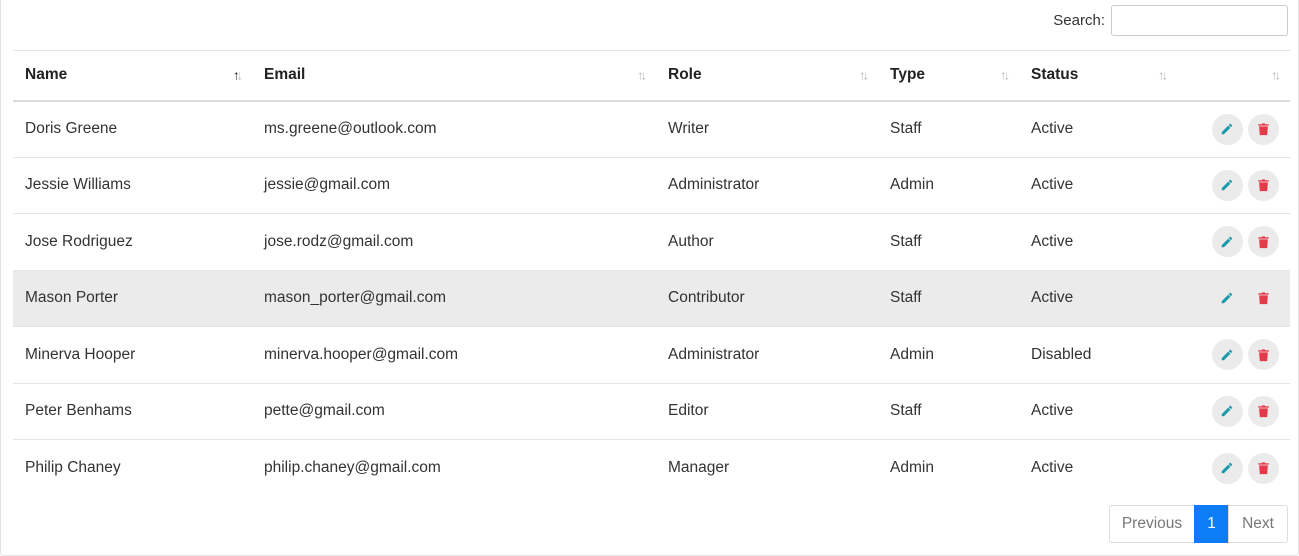 The image size is (1299, 556). Describe the element at coordinates (352, 467) in the screenshot. I see `cell-email: philip.chaney@gmail.com` at that location.